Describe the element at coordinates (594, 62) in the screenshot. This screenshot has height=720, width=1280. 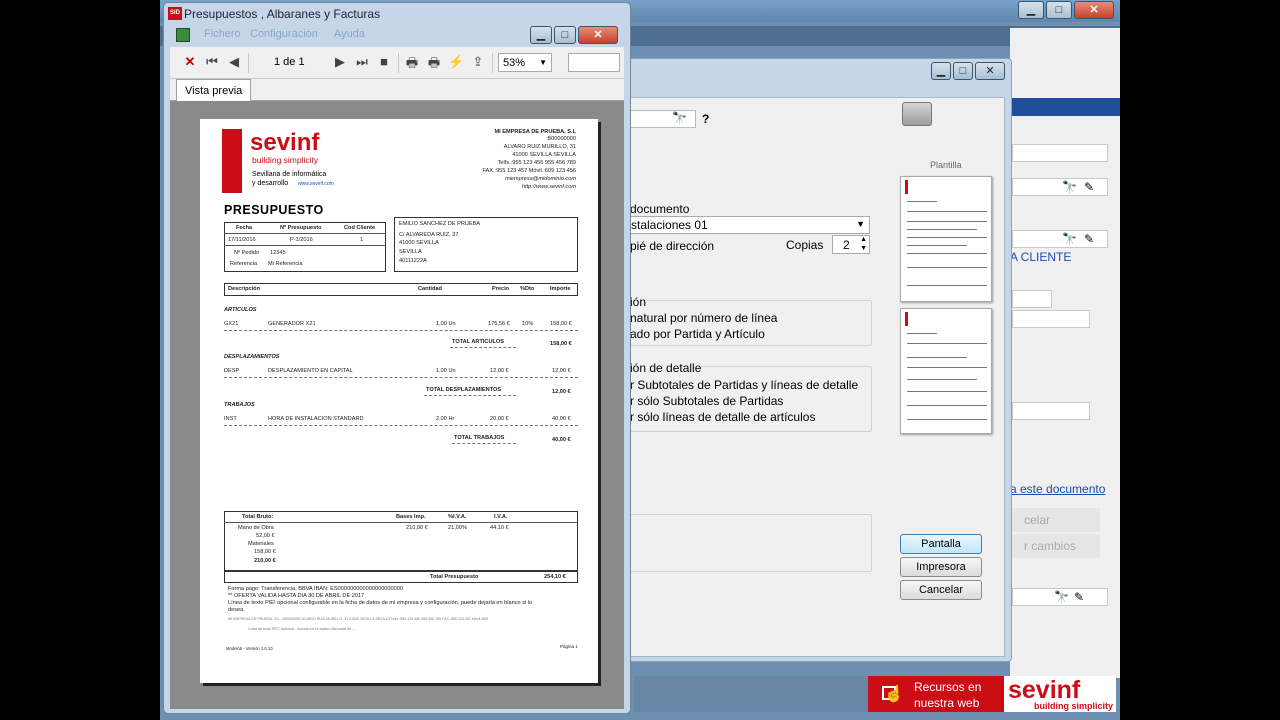
I see `search-input` at that location.